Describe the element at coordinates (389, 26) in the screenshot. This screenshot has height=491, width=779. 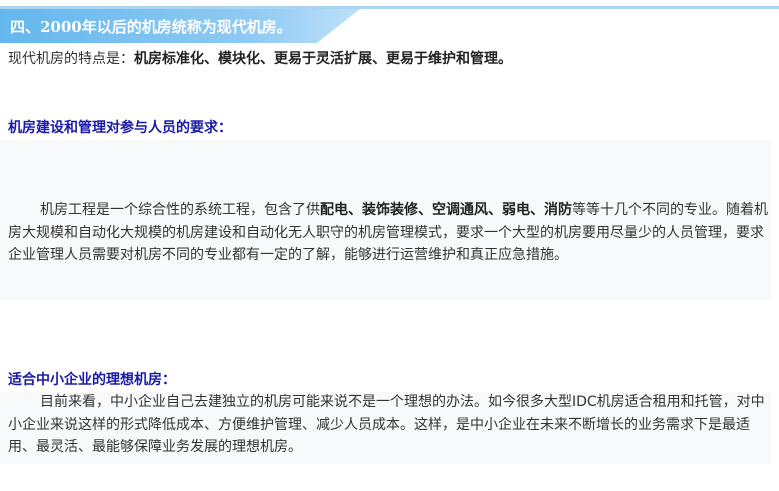
I see `section-banner: 四、2000年以后的机房统称为现代机房。` at that location.